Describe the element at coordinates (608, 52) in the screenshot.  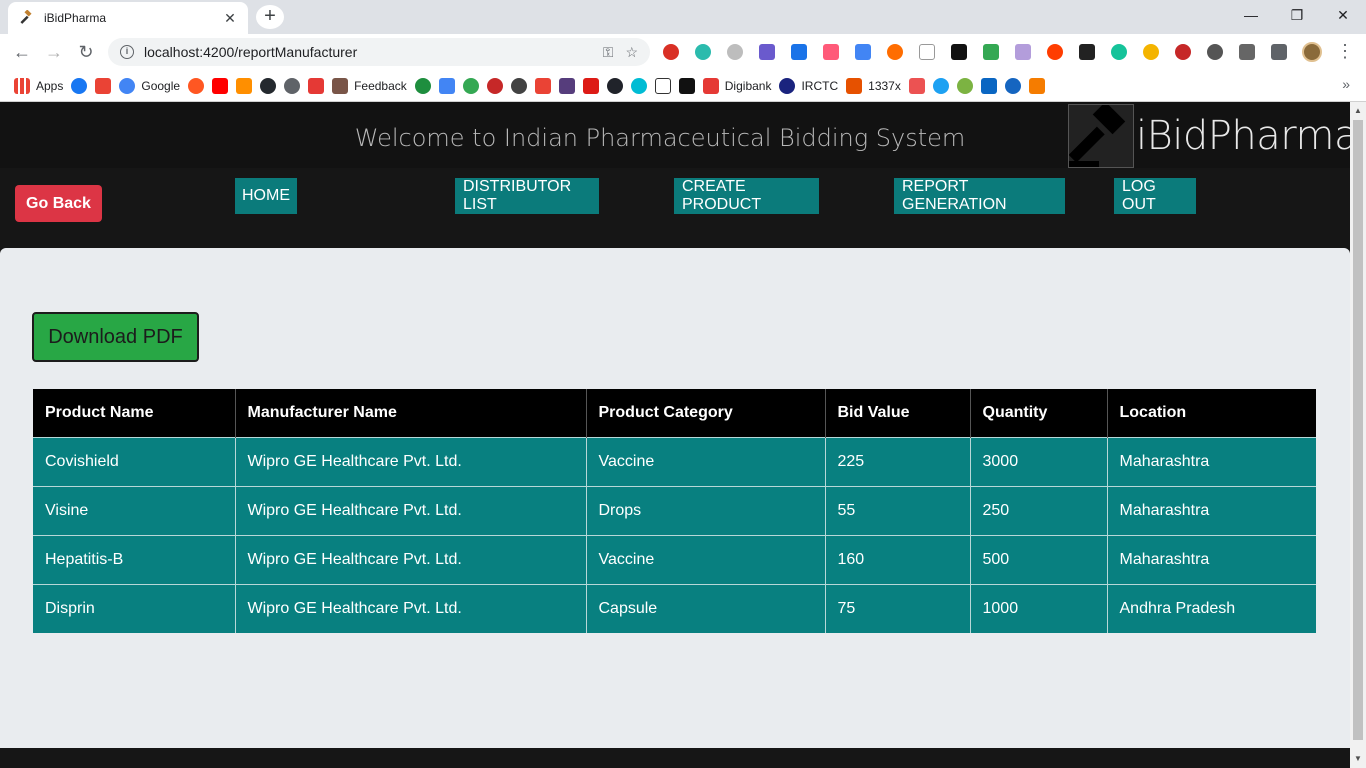
I see `key-icon: ⚿` at that location.